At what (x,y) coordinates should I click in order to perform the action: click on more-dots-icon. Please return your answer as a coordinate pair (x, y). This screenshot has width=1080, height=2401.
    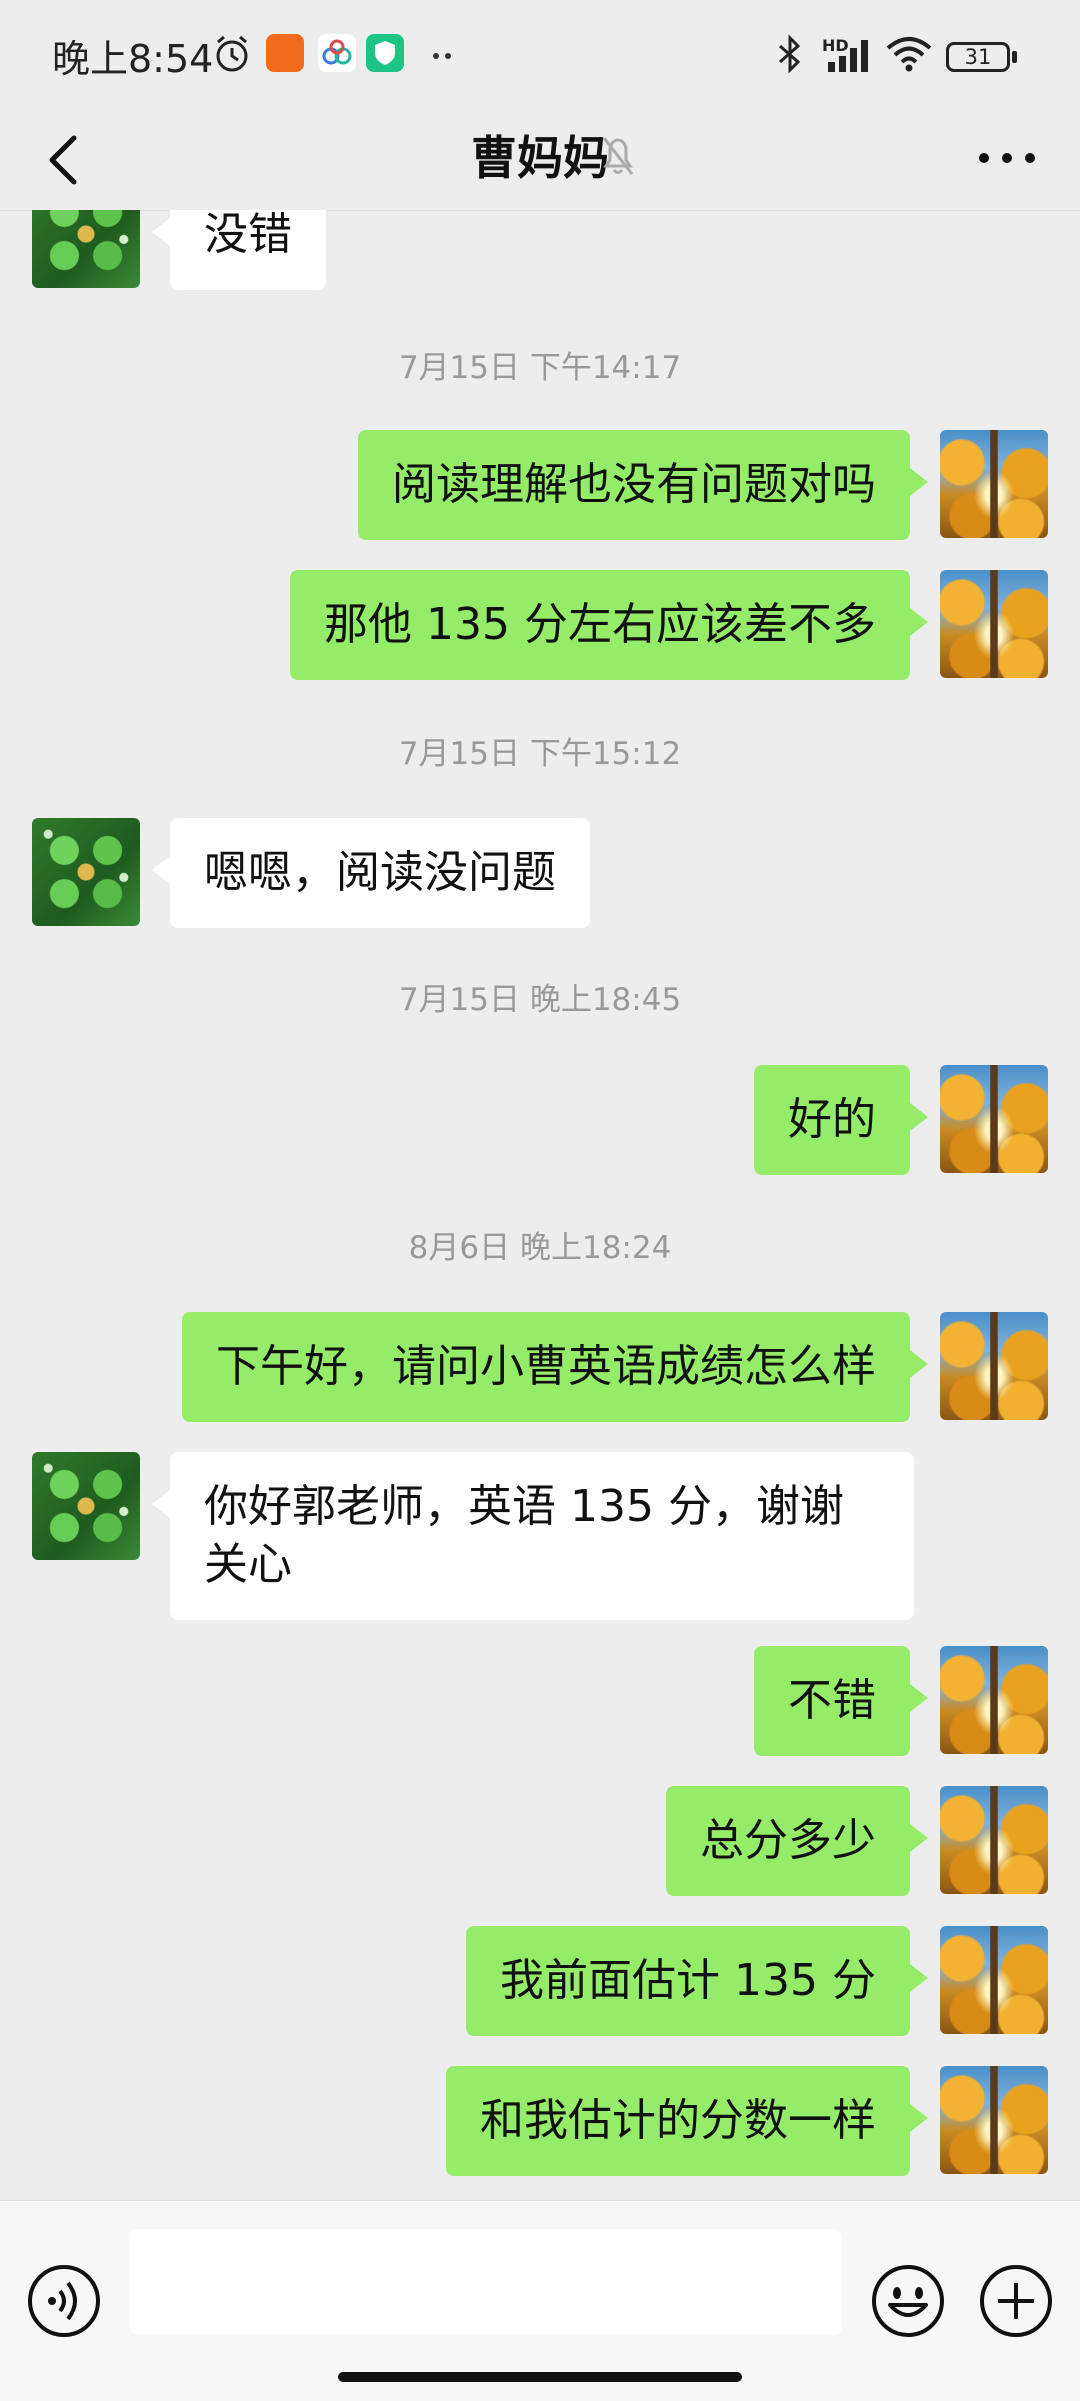
    Looking at the image, I should click on (1007, 158).